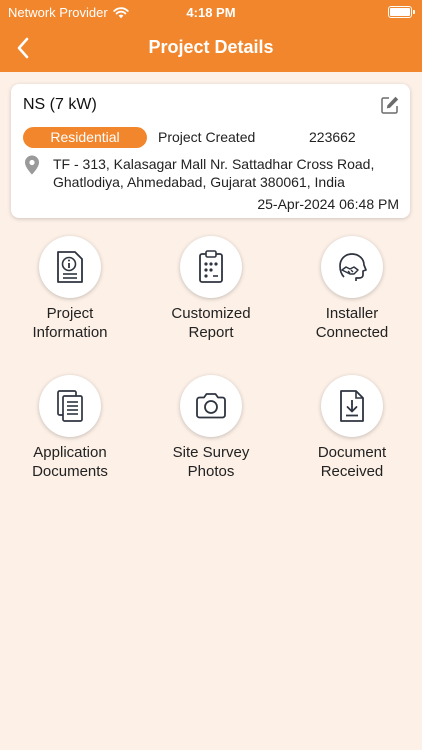 Image resolution: width=422 pixels, height=750 pixels. Describe the element at coordinates (211, 452) in the screenshot. I see `tile-label-line: Site Survey` at that location.